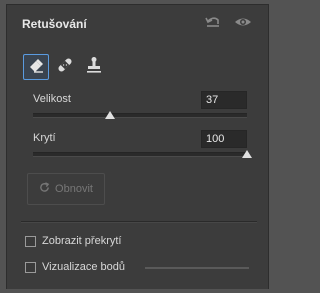  I want to click on opacity-label: Krytí, so click(44, 138).